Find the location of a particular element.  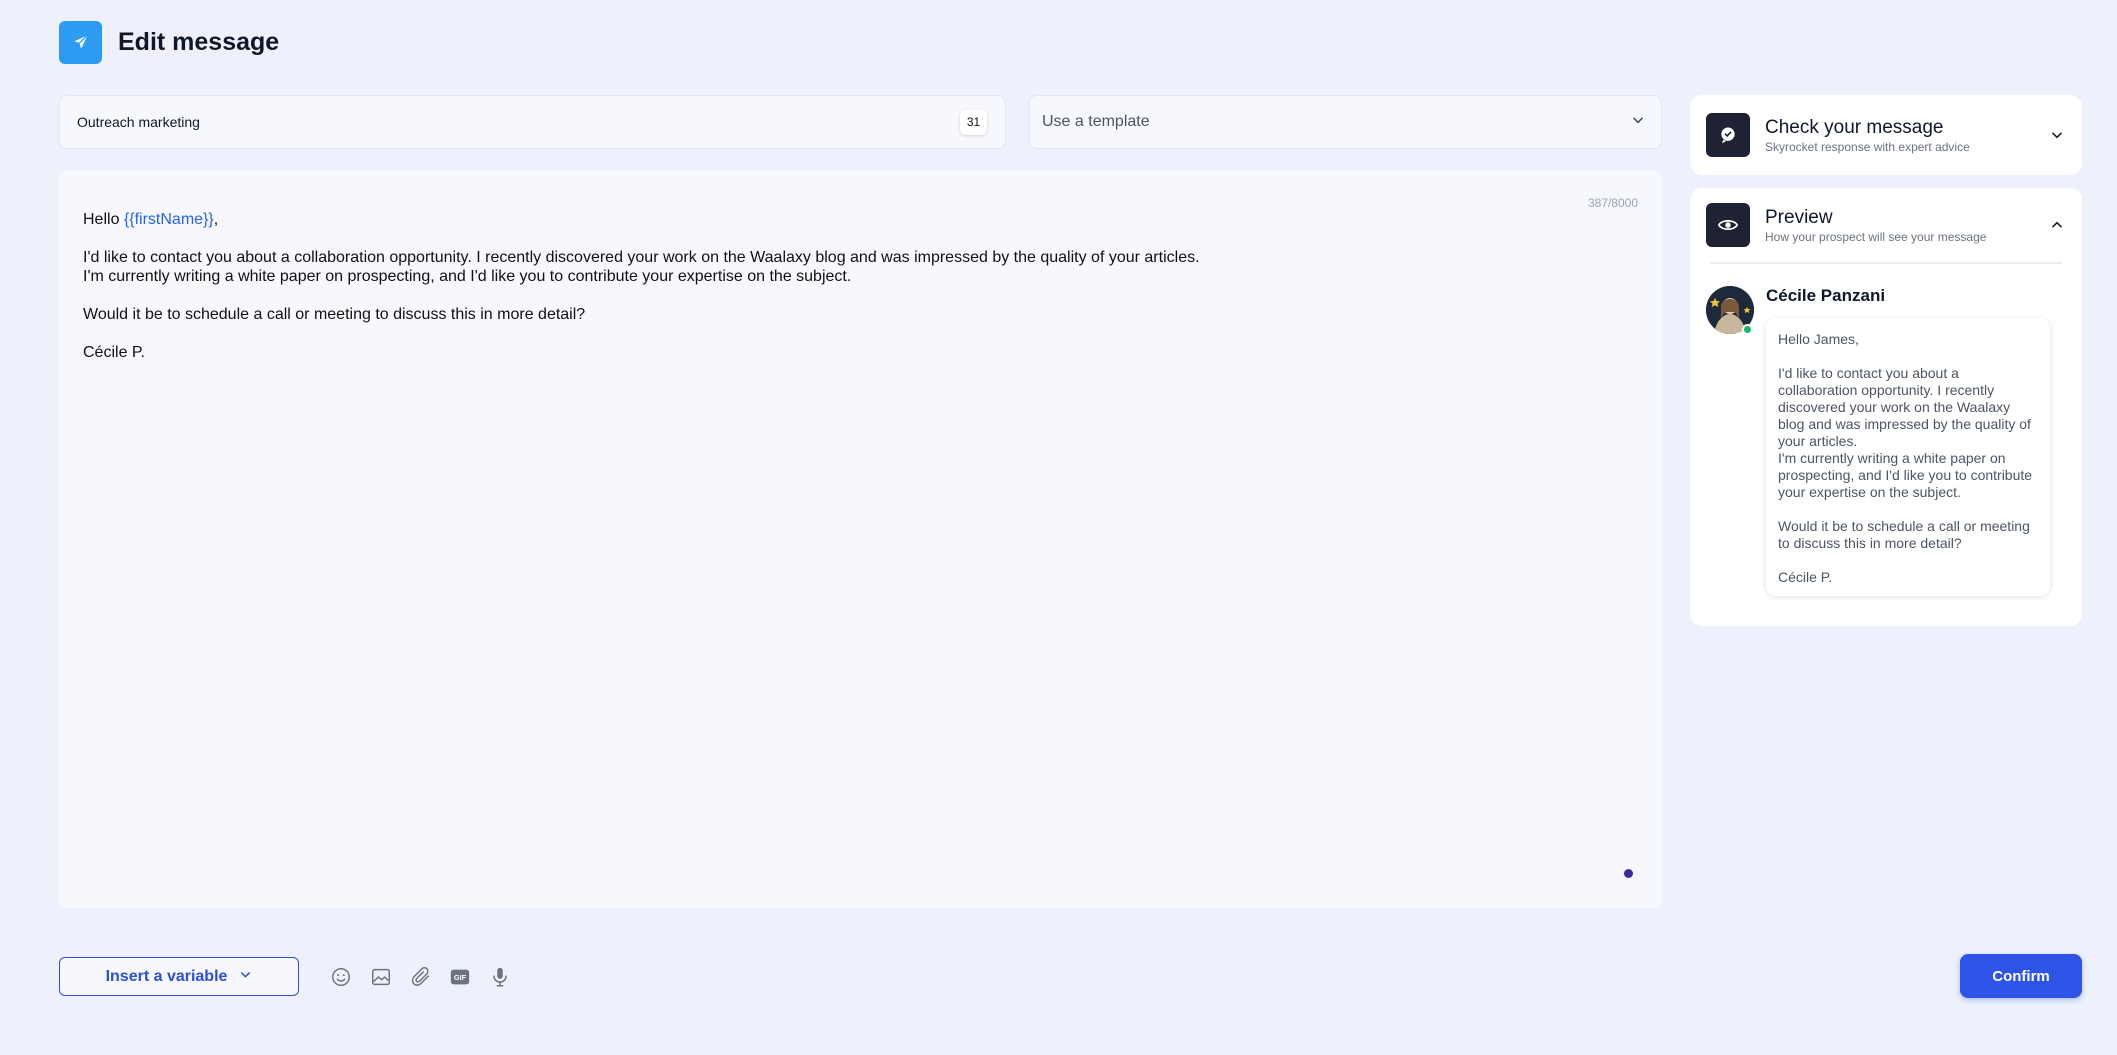

confirm-button: Confirm is located at coordinates (2021, 976).